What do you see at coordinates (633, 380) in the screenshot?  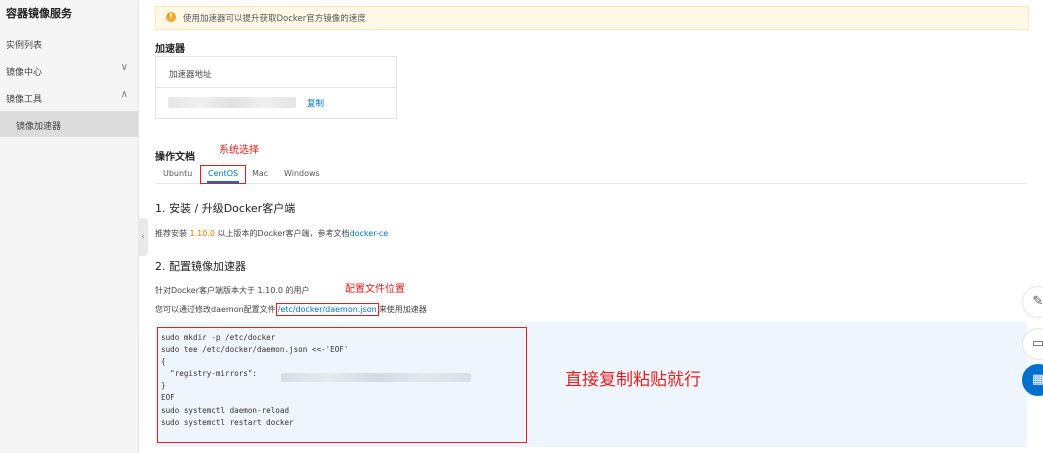 I see `annotation-copy-paste: 直接复制粘贴就行` at bounding box center [633, 380].